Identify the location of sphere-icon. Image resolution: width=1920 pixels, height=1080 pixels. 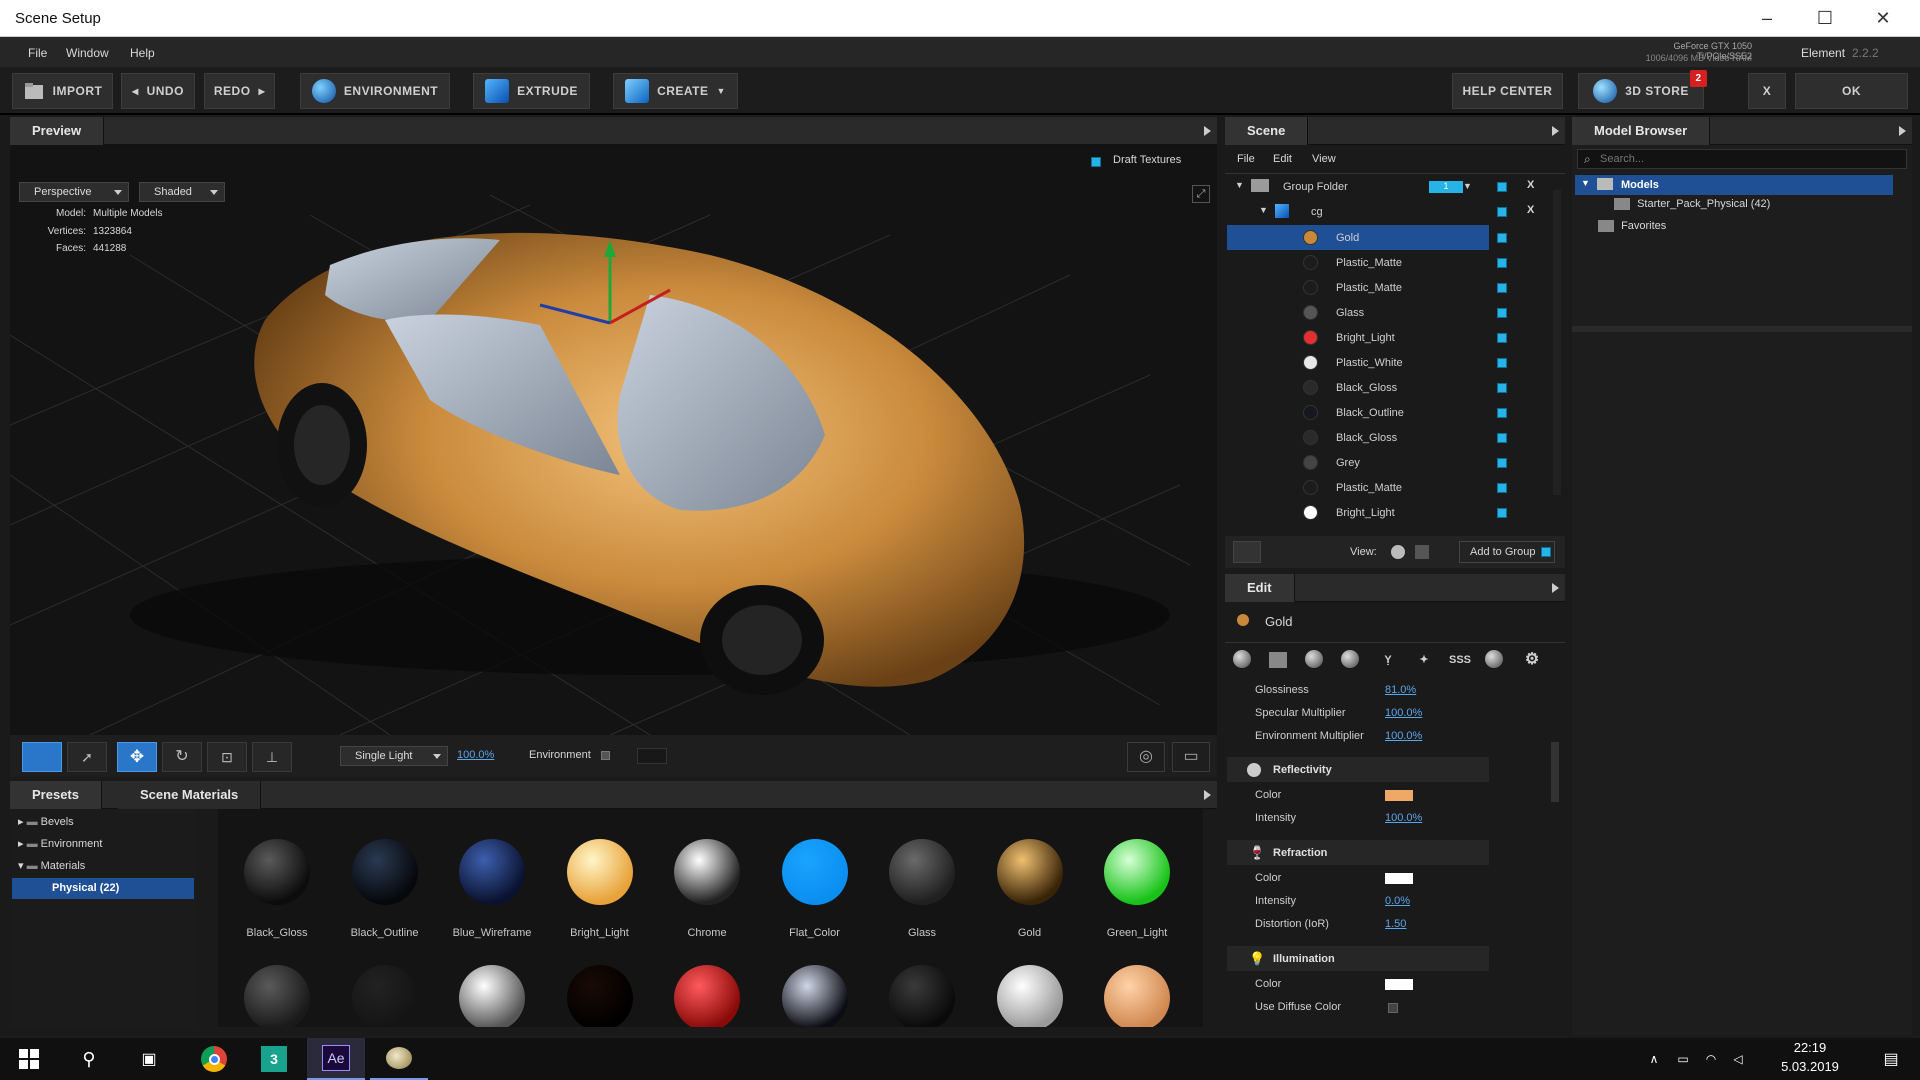
(1314, 659).